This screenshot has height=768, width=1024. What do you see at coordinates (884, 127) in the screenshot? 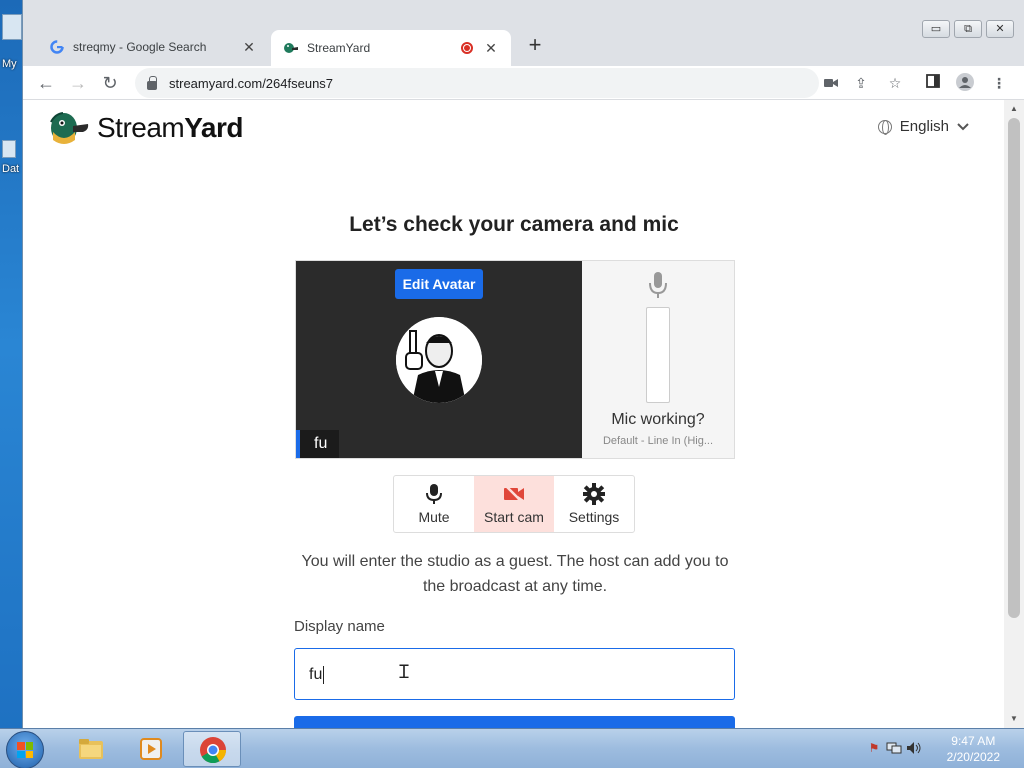
I see `globe-icon` at bounding box center [884, 127].